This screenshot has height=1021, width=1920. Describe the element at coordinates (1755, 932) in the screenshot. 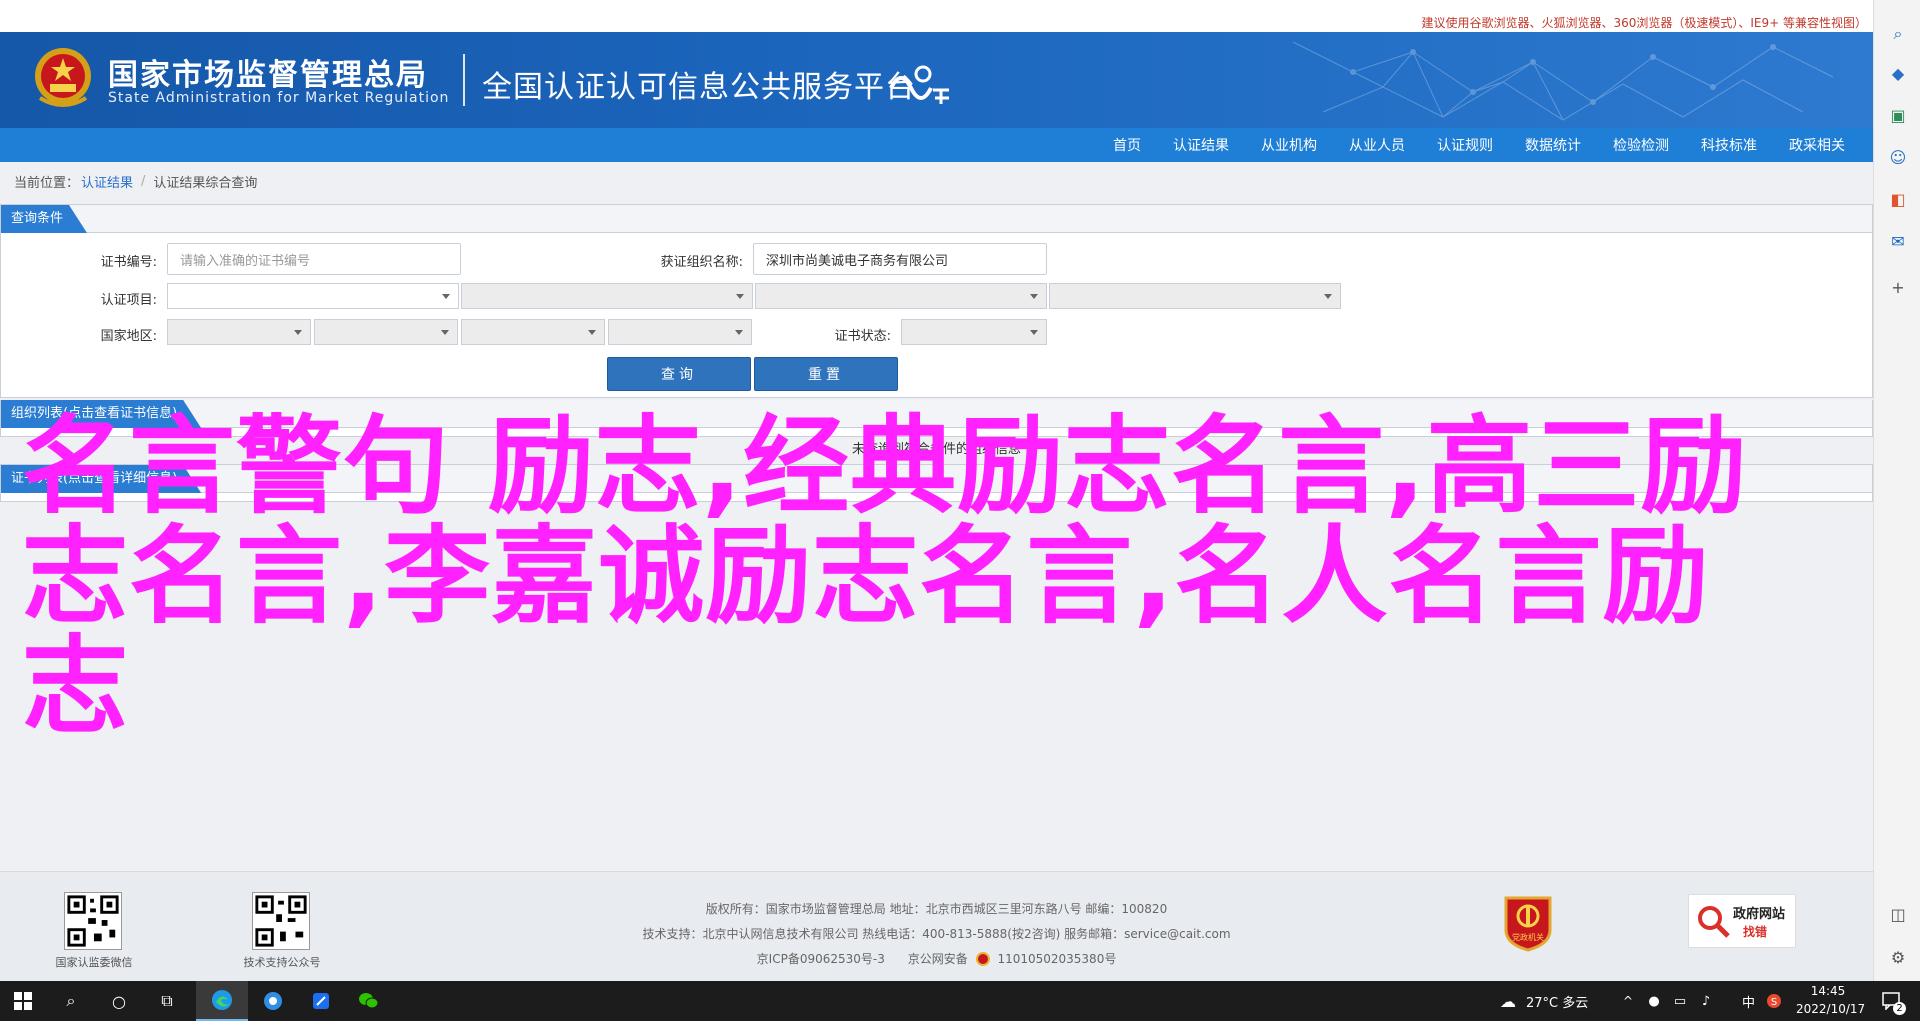

I see `gov-badge-bottom: 找错` at that location.